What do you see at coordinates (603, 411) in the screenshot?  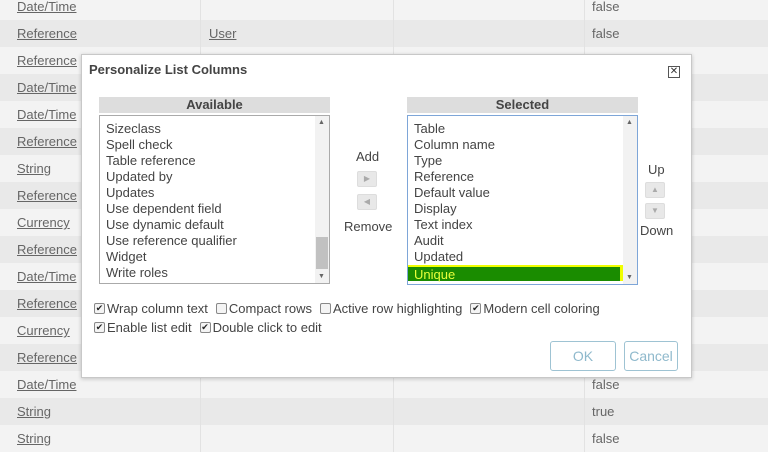 I see `value-cell: true` at bounding box center [603, 411].